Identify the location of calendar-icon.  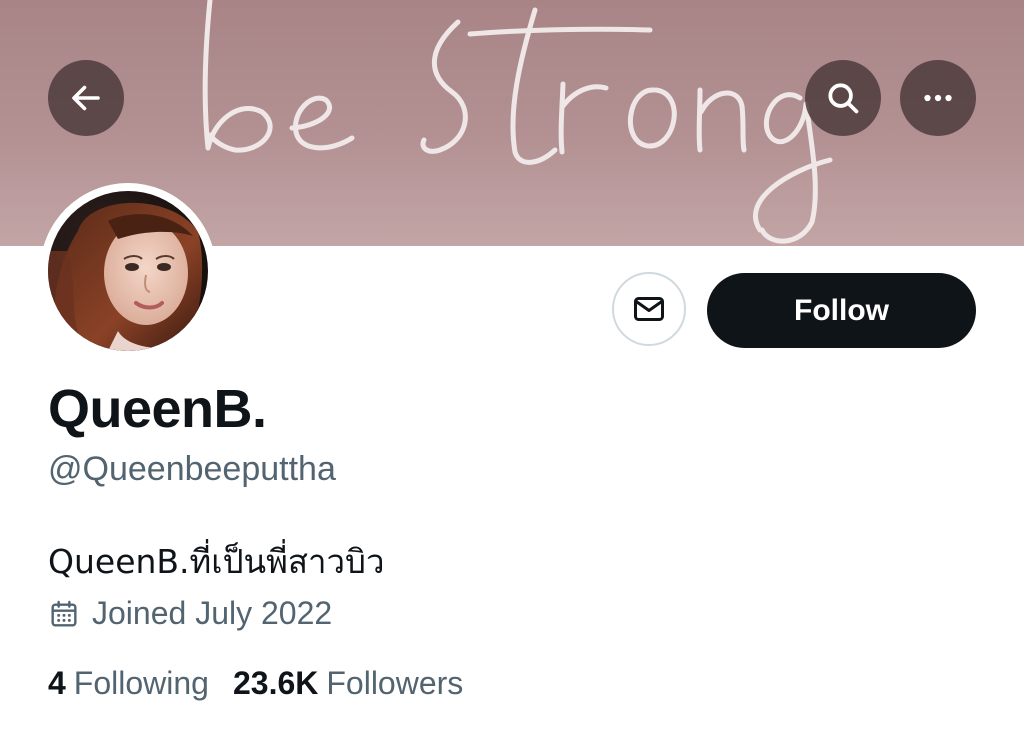
(64, 613).